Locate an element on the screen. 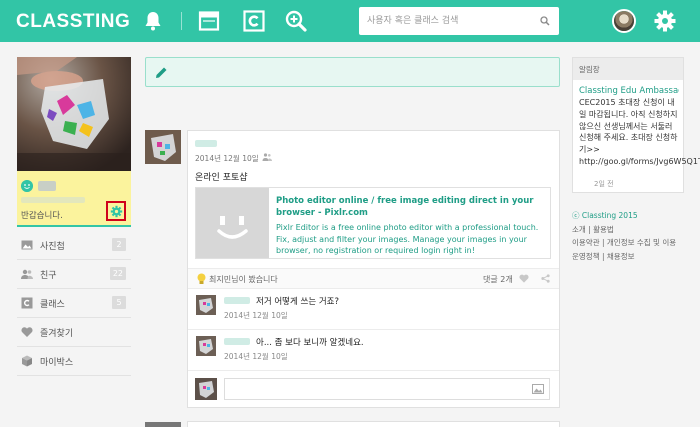 The height and width of the screenshot is (427, 700). top-navigation-bar: CLASSTING is located at coordinates (350, 21).